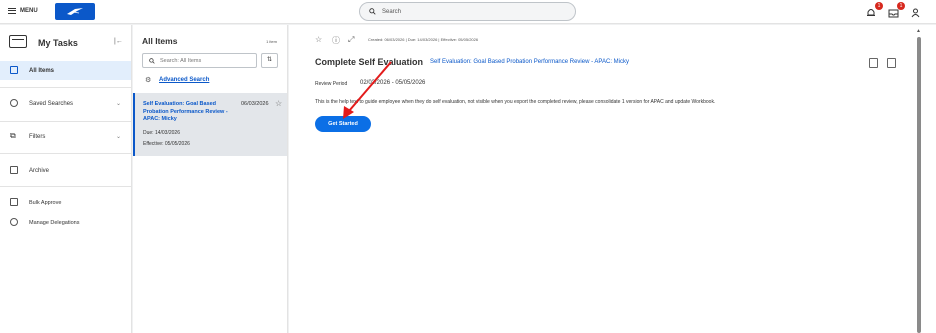 The height and width of the screenshot is (333, 936). Describe the element at coordinates (367, 90) in the screenshot. I see `annotation-arrow` at that location.